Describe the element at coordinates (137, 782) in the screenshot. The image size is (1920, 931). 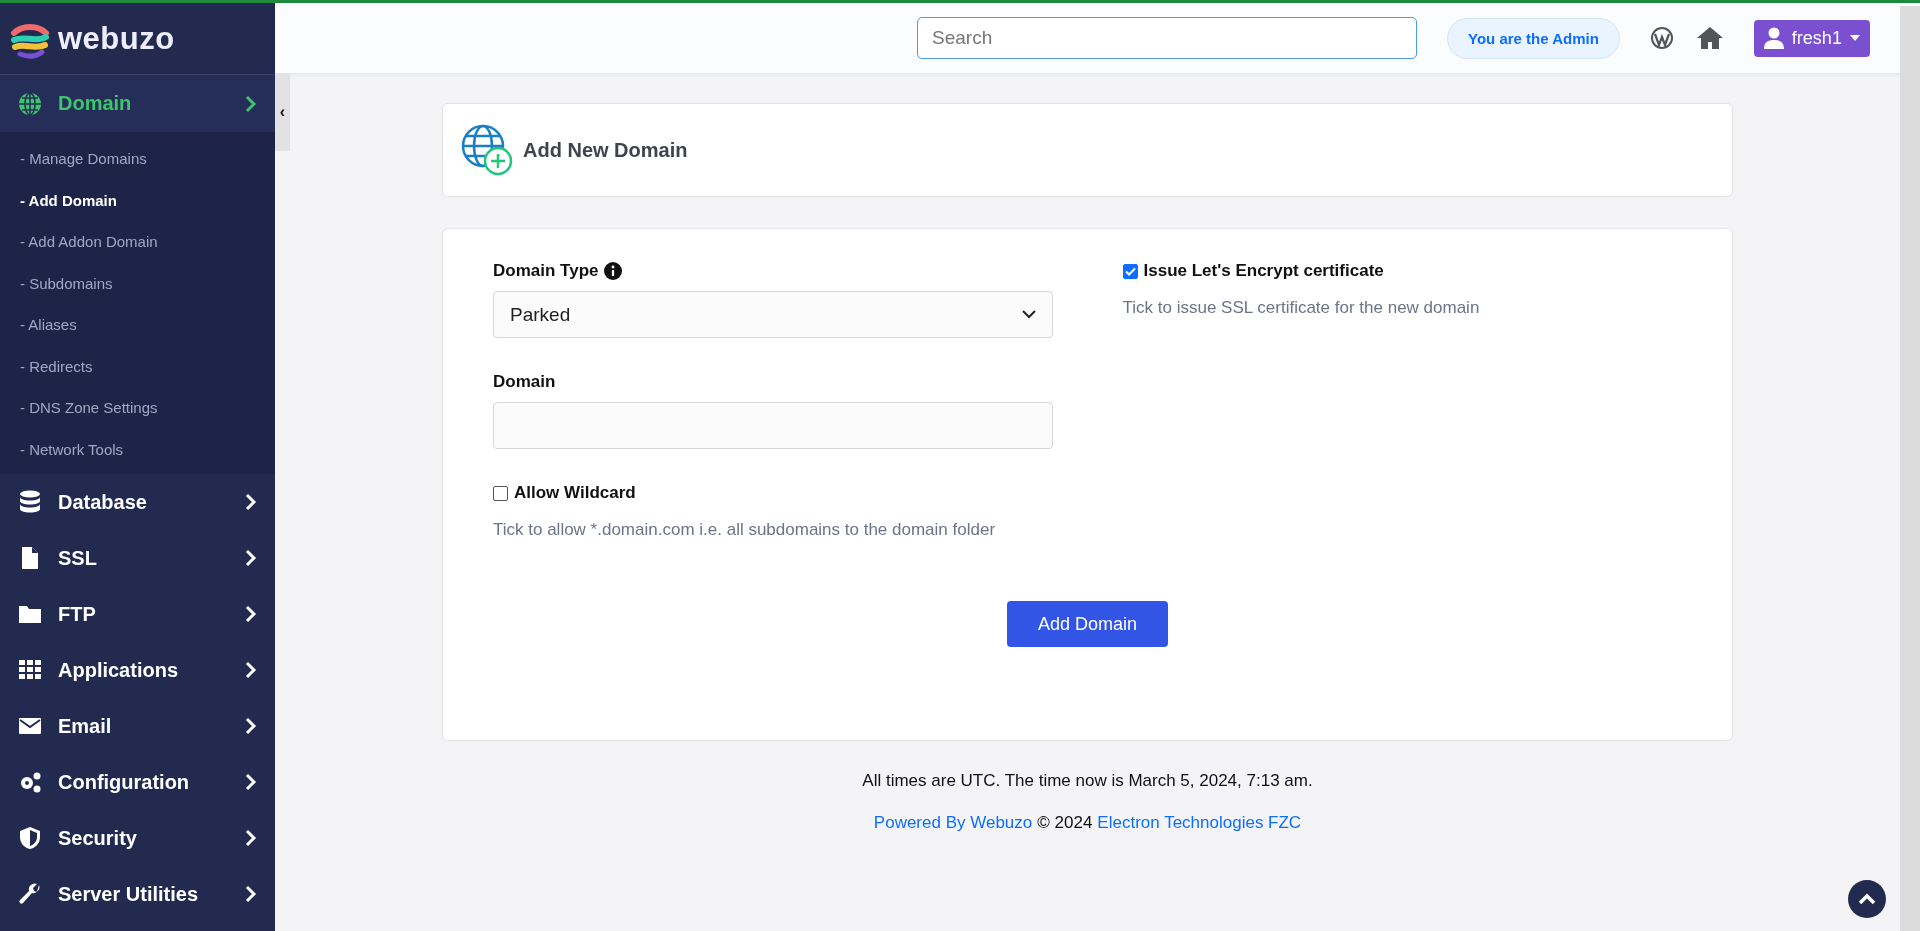
I see `sidebar-item: Configuration` at that location.